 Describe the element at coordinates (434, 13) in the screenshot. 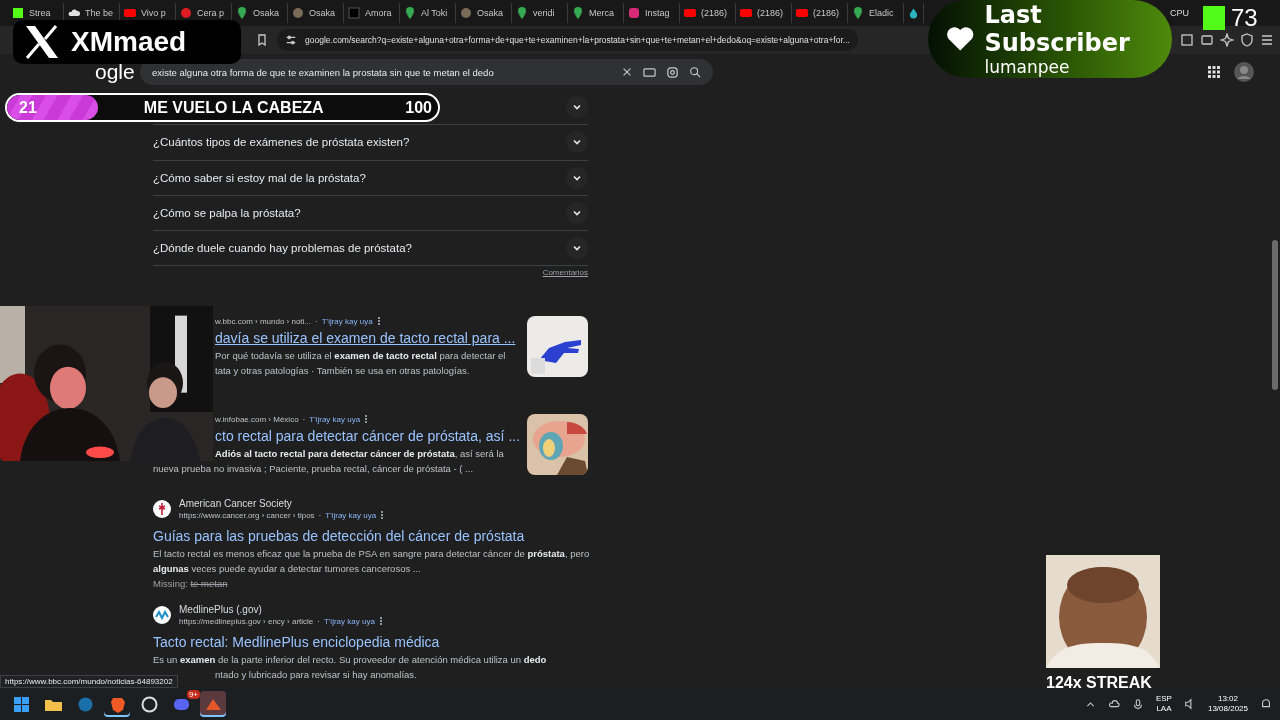

I see `tab-title: Al Toki` at that location.